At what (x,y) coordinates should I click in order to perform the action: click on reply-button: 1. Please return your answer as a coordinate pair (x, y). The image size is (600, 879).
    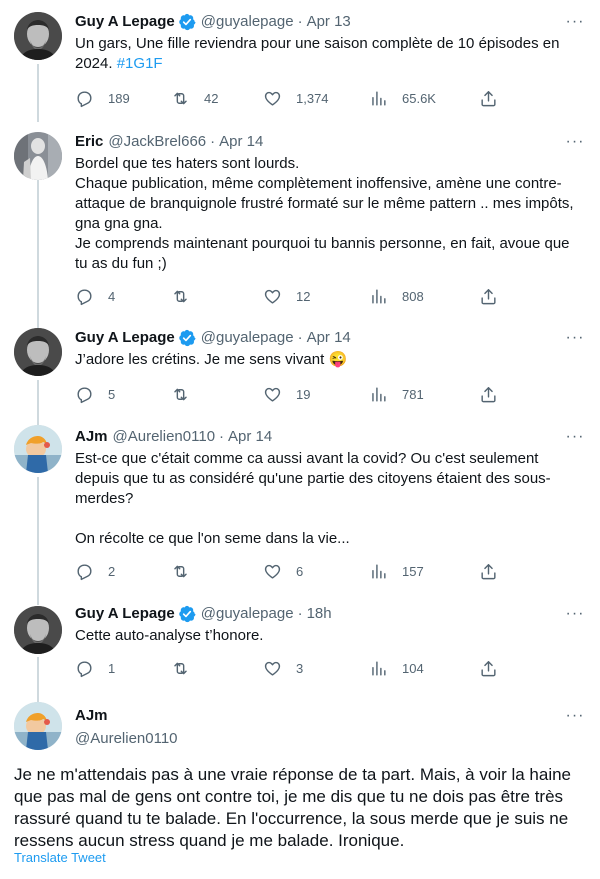
    Looking at the image, I should click on (95, 668).